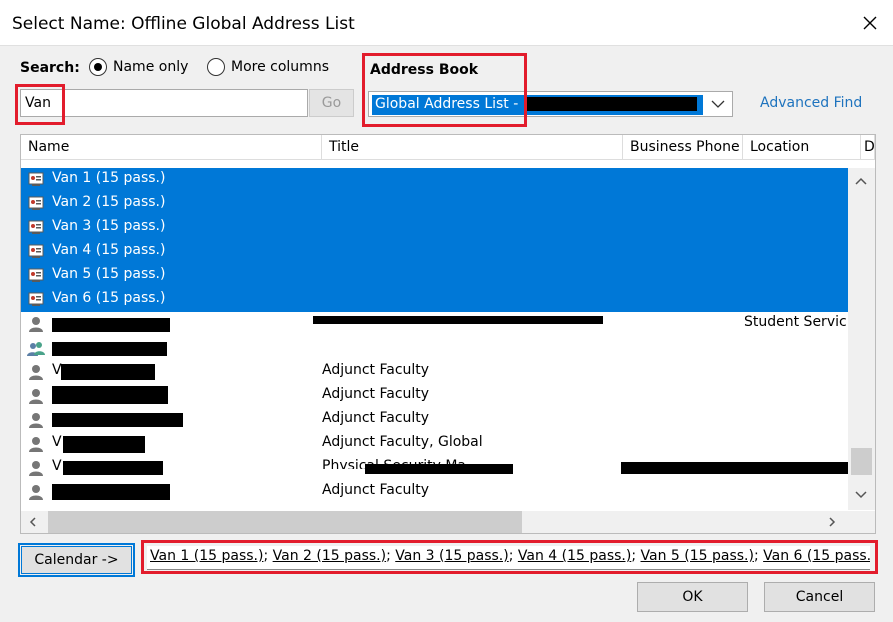 Image resolution: width=893 pixels, height=622 pixels. Describe the element at coordinates (861, 522) in the screenshot. I see `scrollbar-corner` at that location.